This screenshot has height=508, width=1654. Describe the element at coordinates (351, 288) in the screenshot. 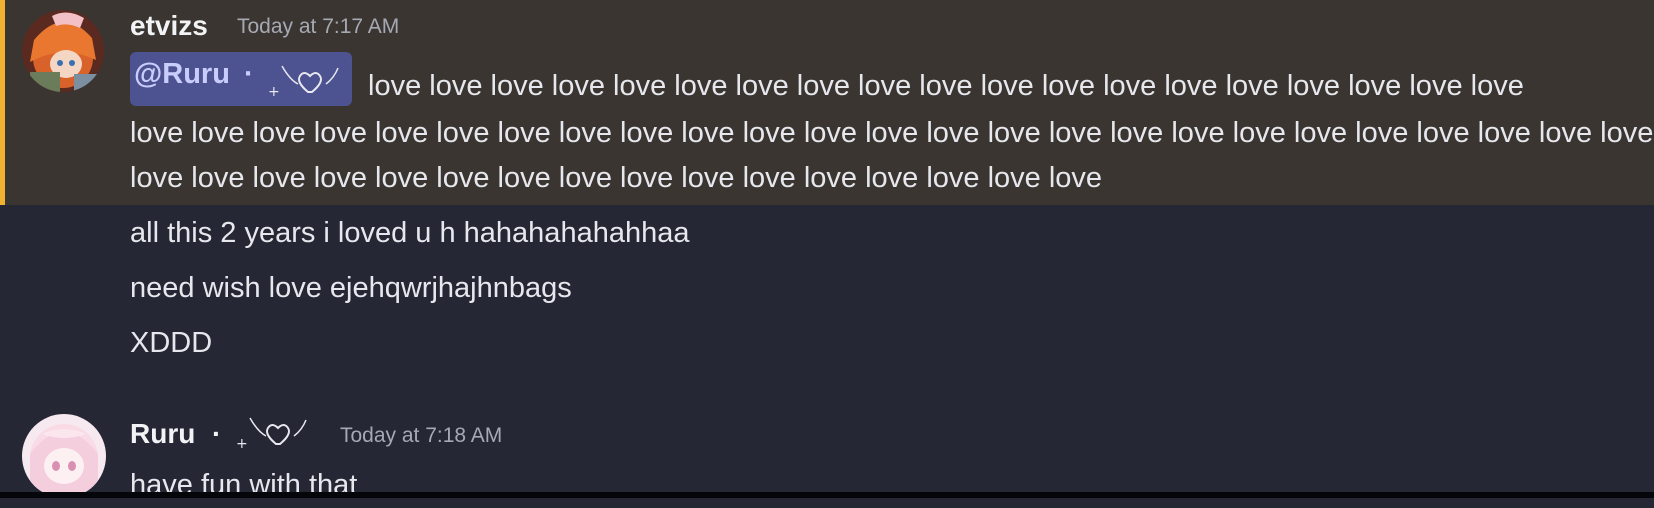

I see `message-text: need wish love ejehqwrjhajhnbags` at that location.